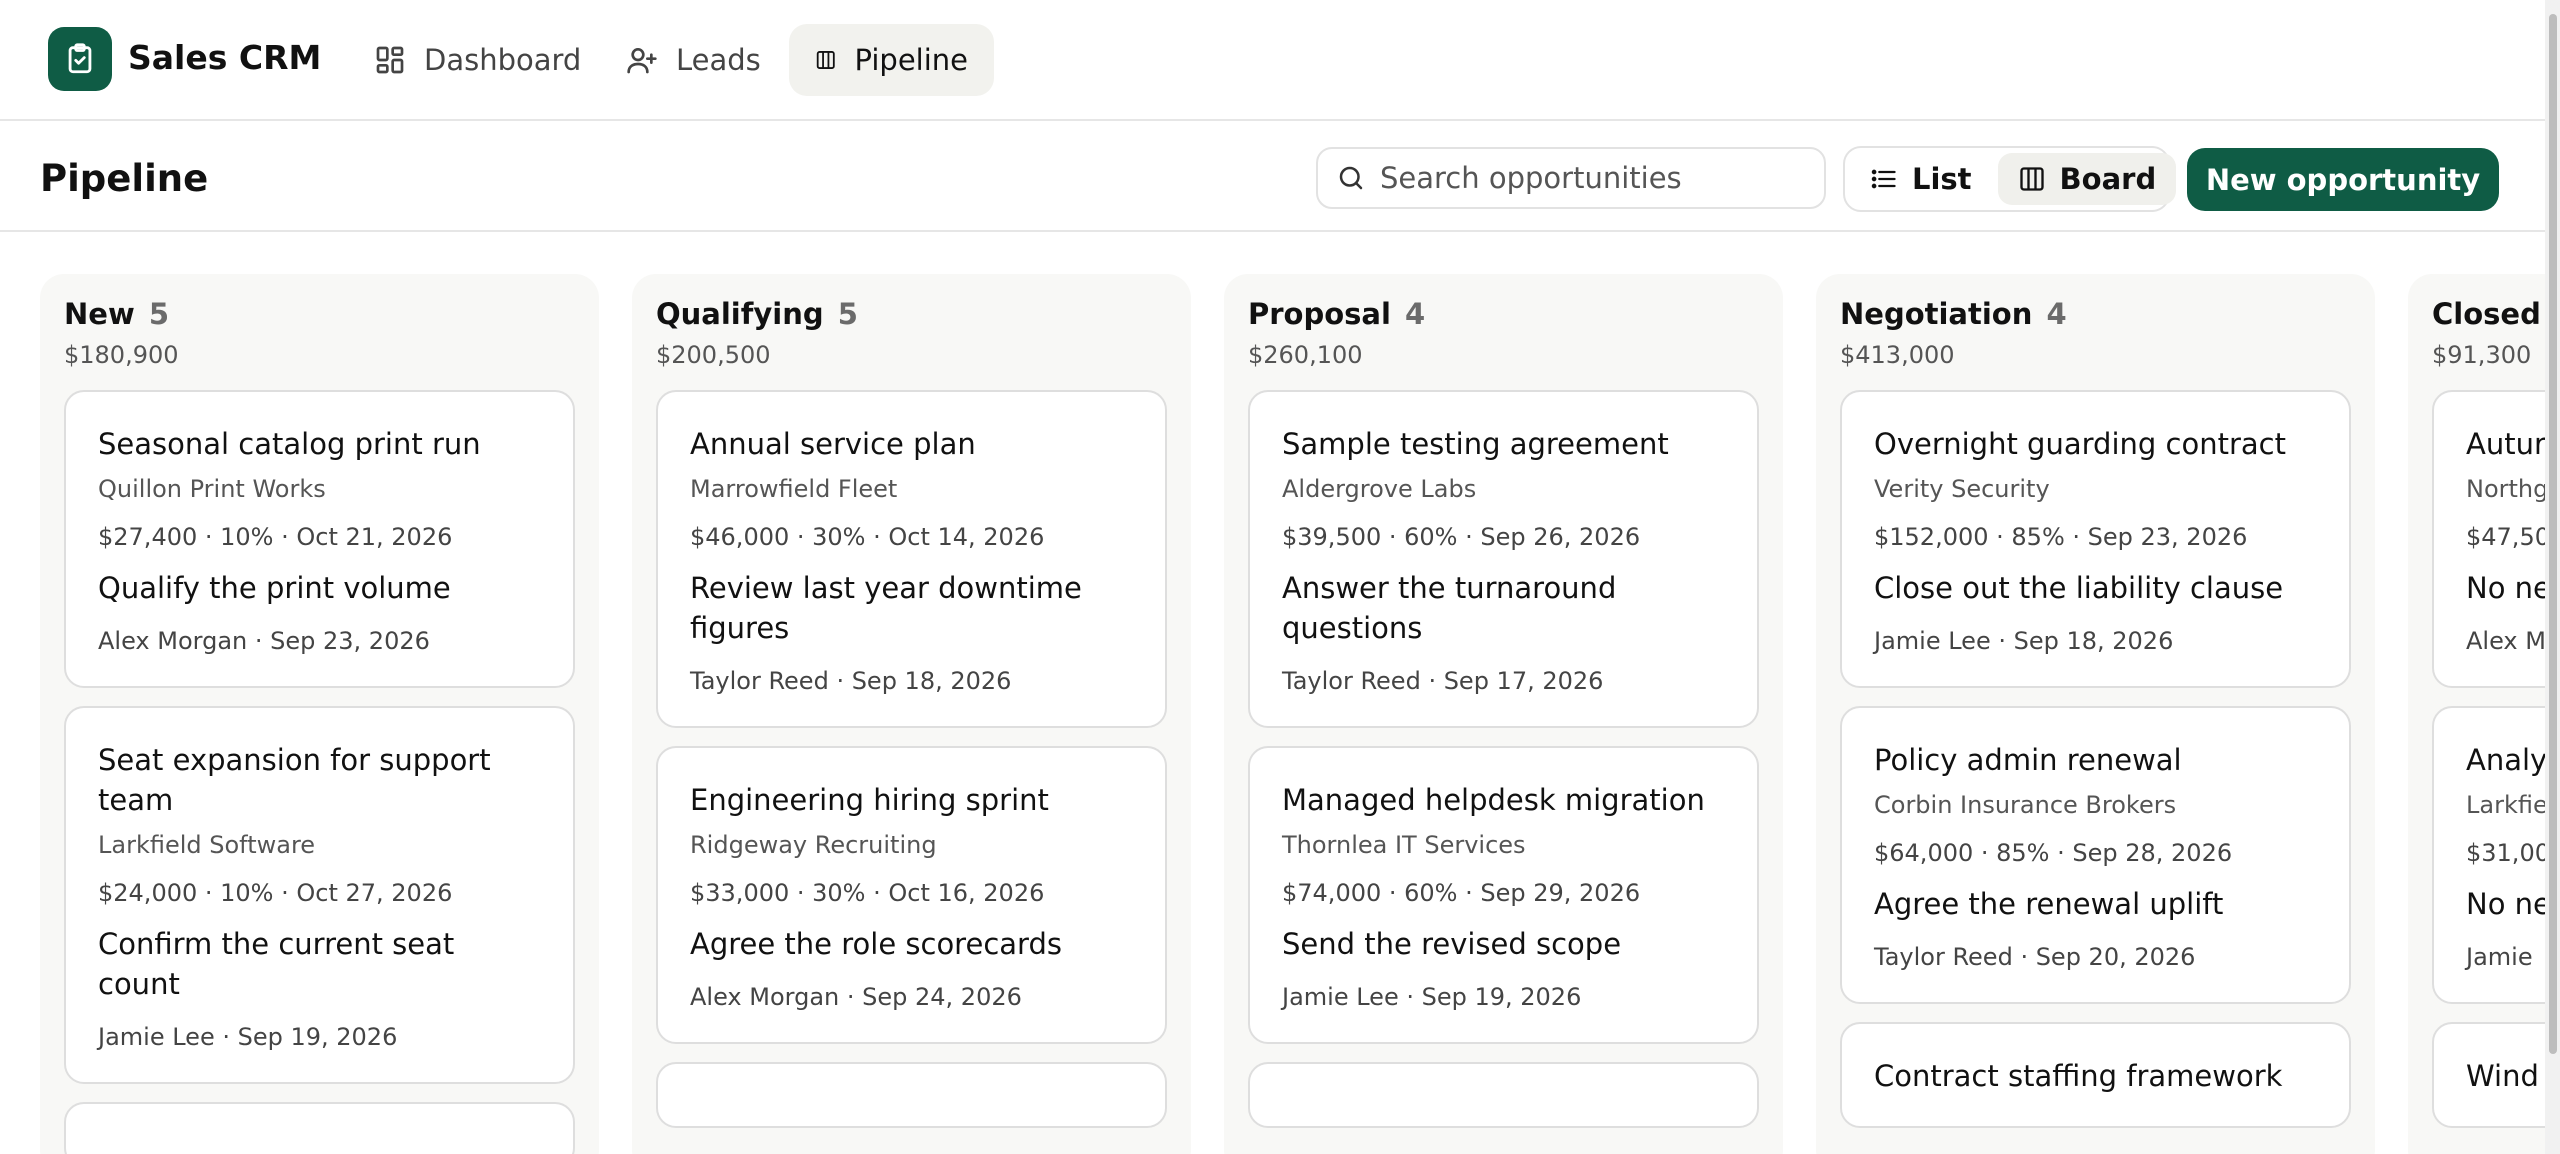 The image size is (2560, 1154). What do you see at coordinates (1404, 845) in the screenshot?
I see `card-company: Thornlea IT Services` at bounding box center [1404, 845].